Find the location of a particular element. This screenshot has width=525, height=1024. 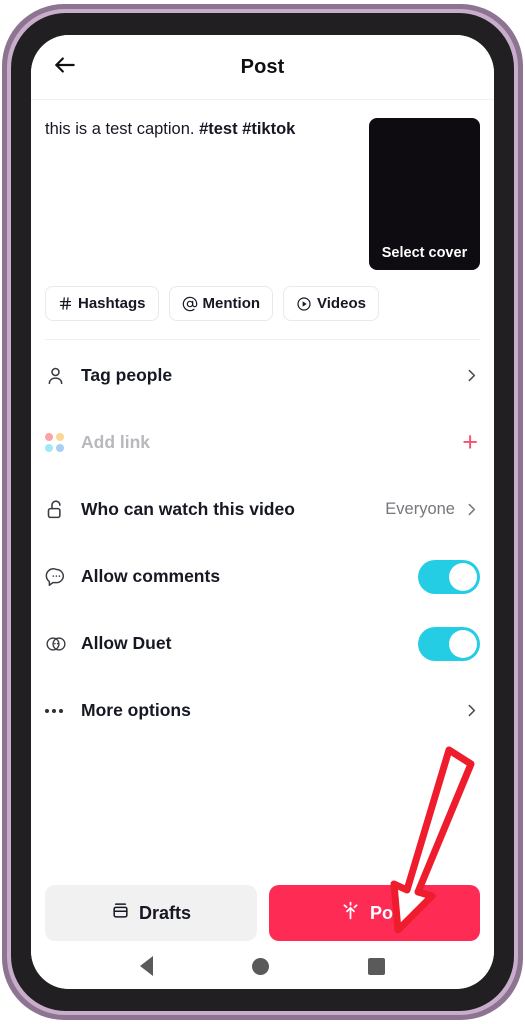

android-navbar is located at coordinates (262, 966).